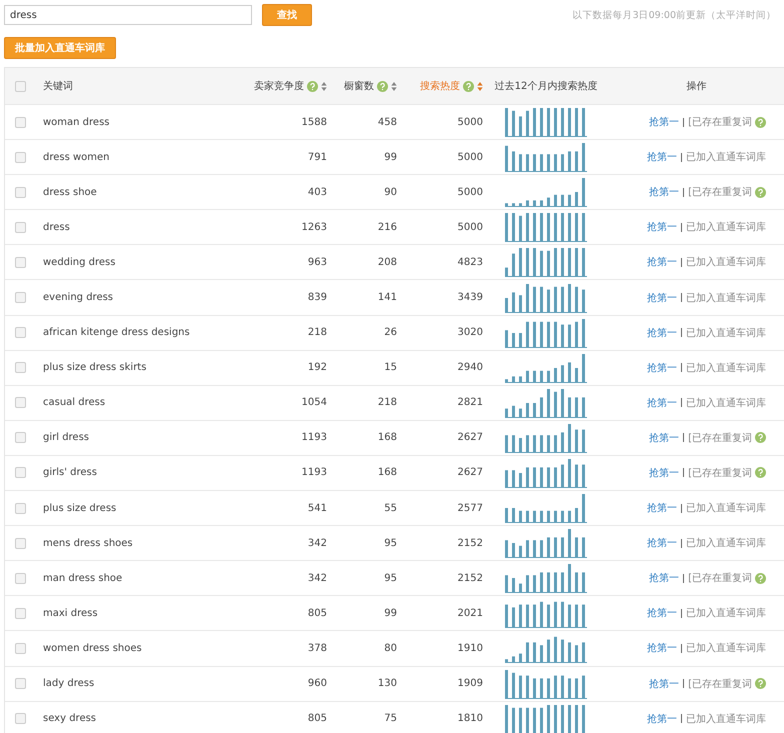  I want to click on showcase-cell: 15, so click(390, 368).